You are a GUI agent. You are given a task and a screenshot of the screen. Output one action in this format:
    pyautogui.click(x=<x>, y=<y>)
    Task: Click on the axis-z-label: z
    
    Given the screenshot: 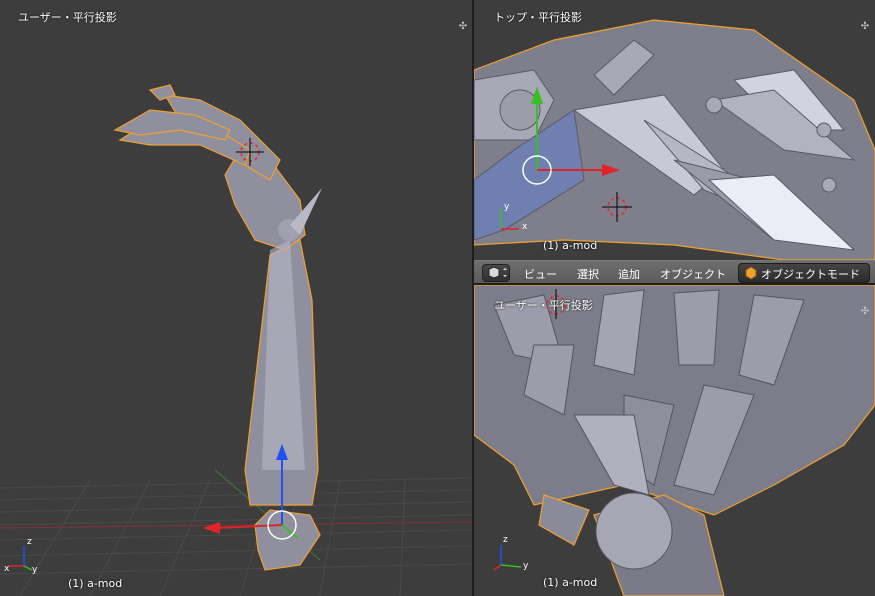 What is the action you would take?
    pyautogui.click(x=29, y=542)
    